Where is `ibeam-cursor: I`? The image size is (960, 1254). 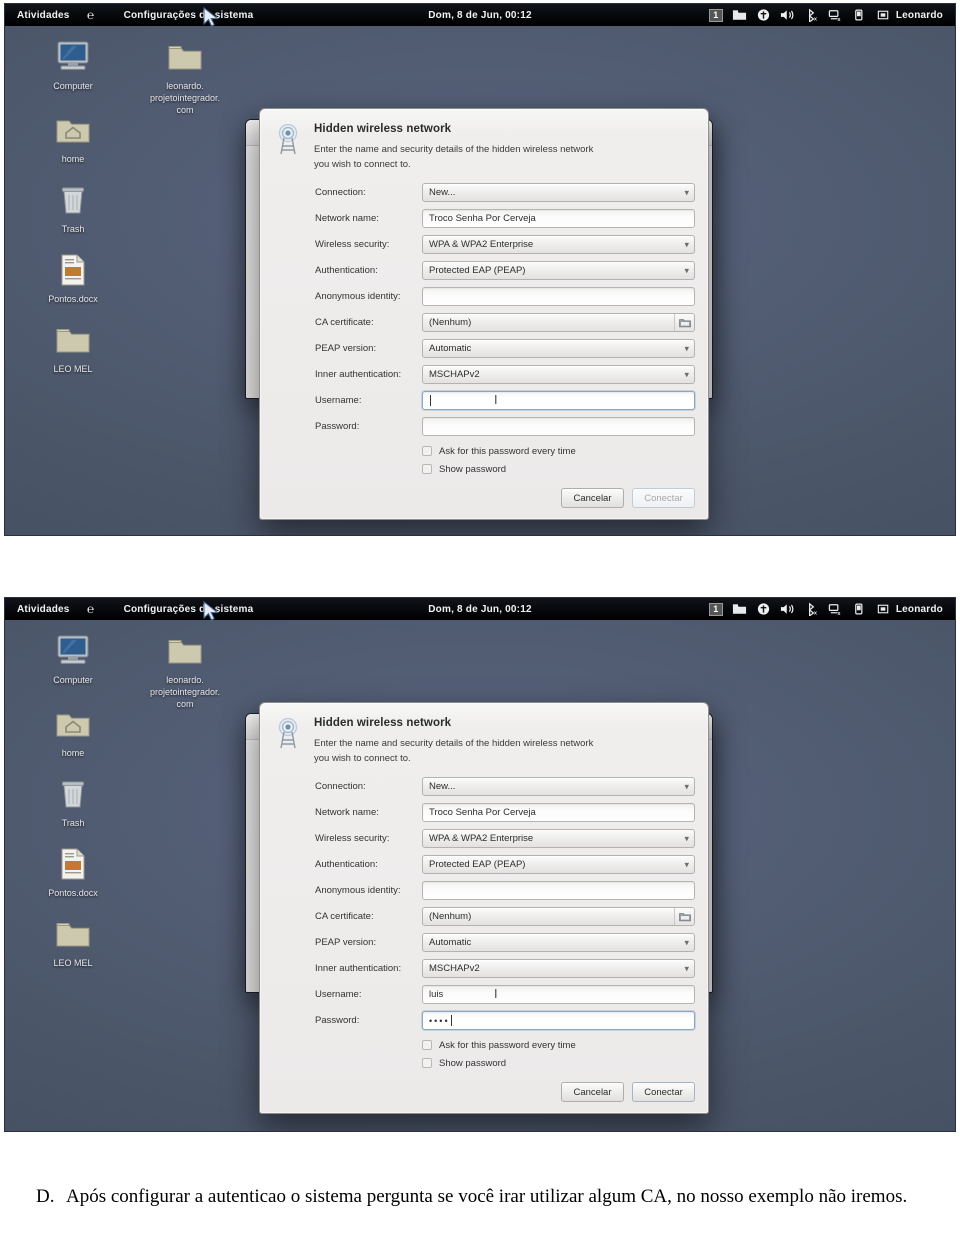 ibeam-cursor: I is located at coordinates (496, 400).